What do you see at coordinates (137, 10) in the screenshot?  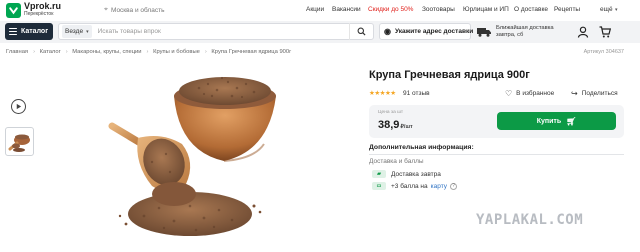 I see `city-label: Москва и область` at bounding box center [137, 10].